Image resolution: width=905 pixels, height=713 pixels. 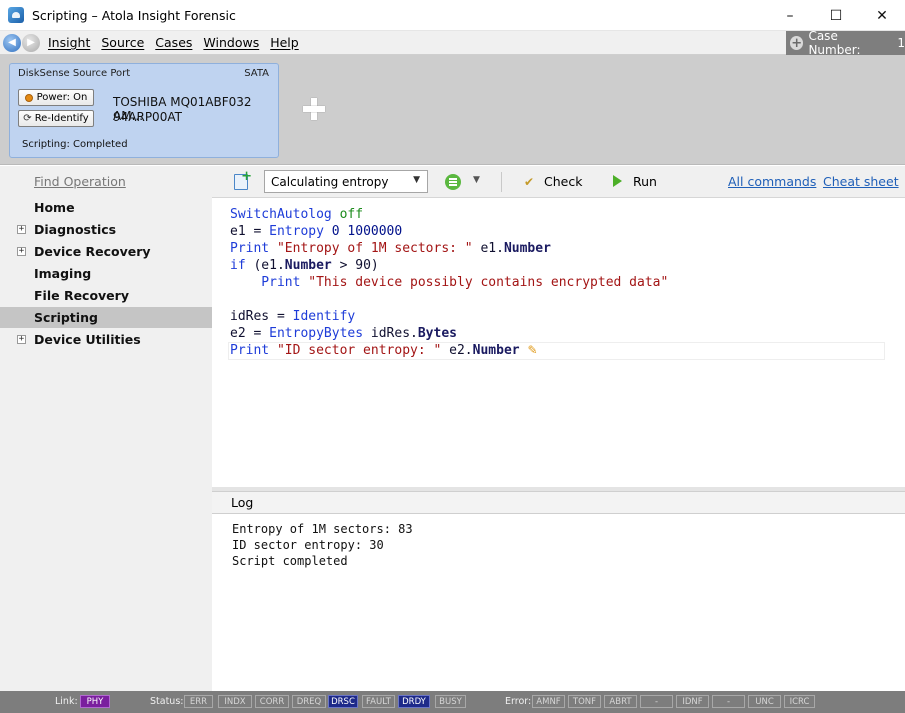 I want to click on list-menu-icon, so click(x=453, y=182).